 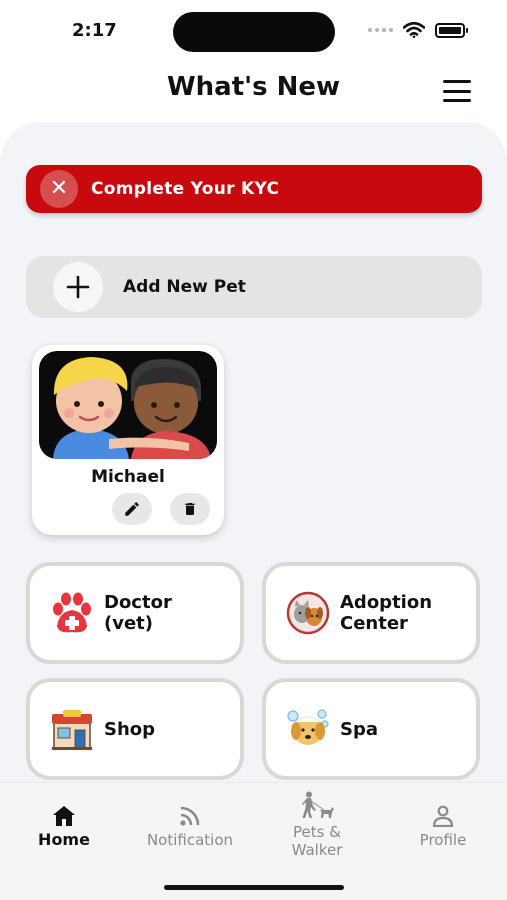 I want to click on bottom-nav: Home Notification Pets & Walker Profile, so click(x=253, y=841).